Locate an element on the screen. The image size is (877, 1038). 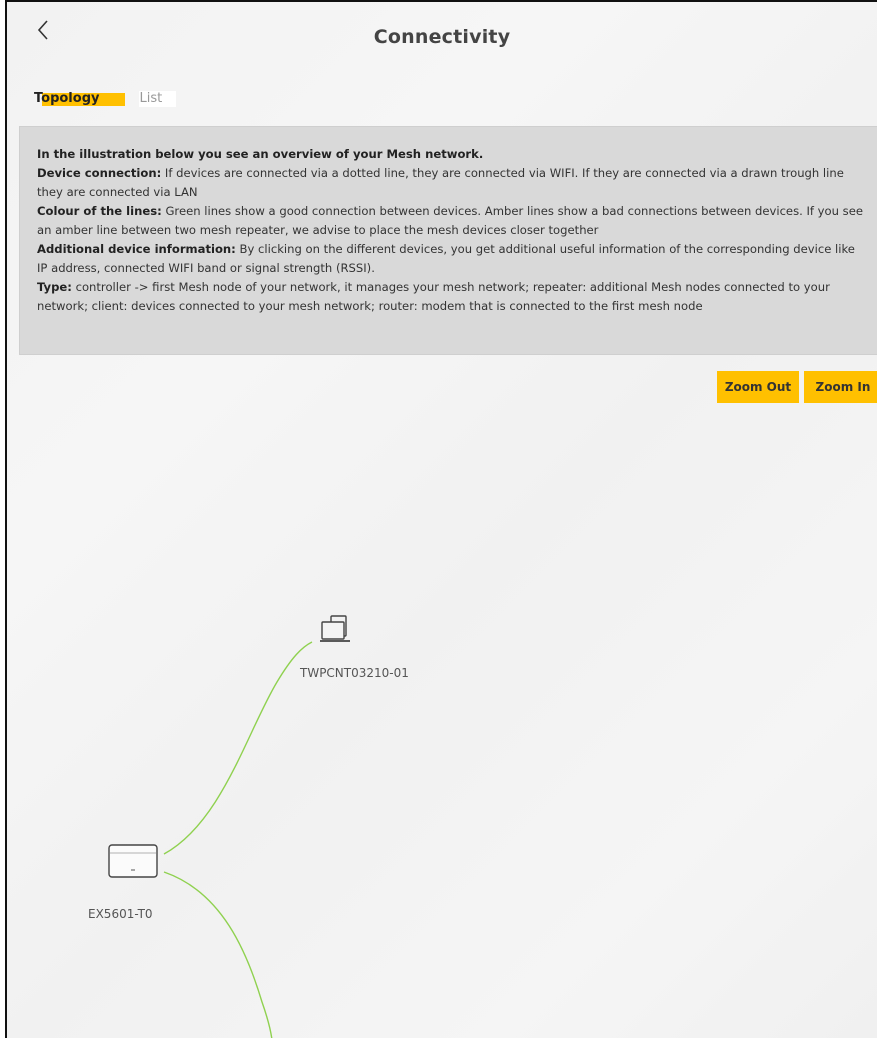
topology-canvas is located at coordinates (229, 826).